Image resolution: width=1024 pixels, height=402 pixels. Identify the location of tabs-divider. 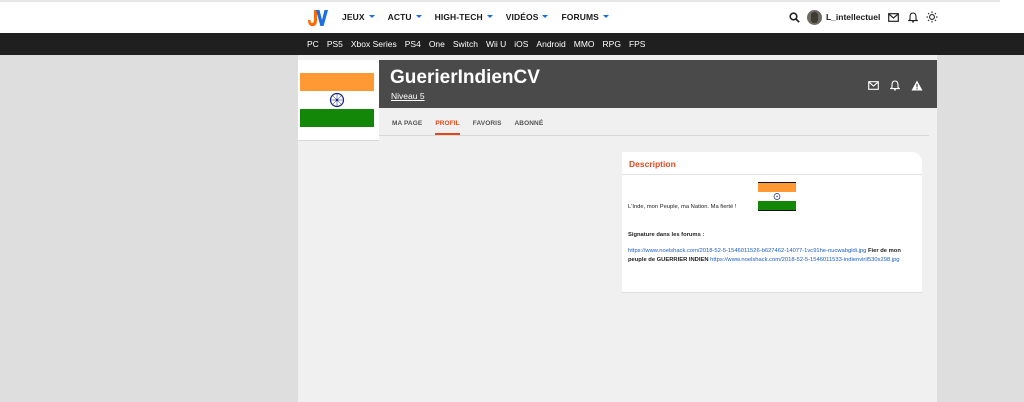
(654, 135).